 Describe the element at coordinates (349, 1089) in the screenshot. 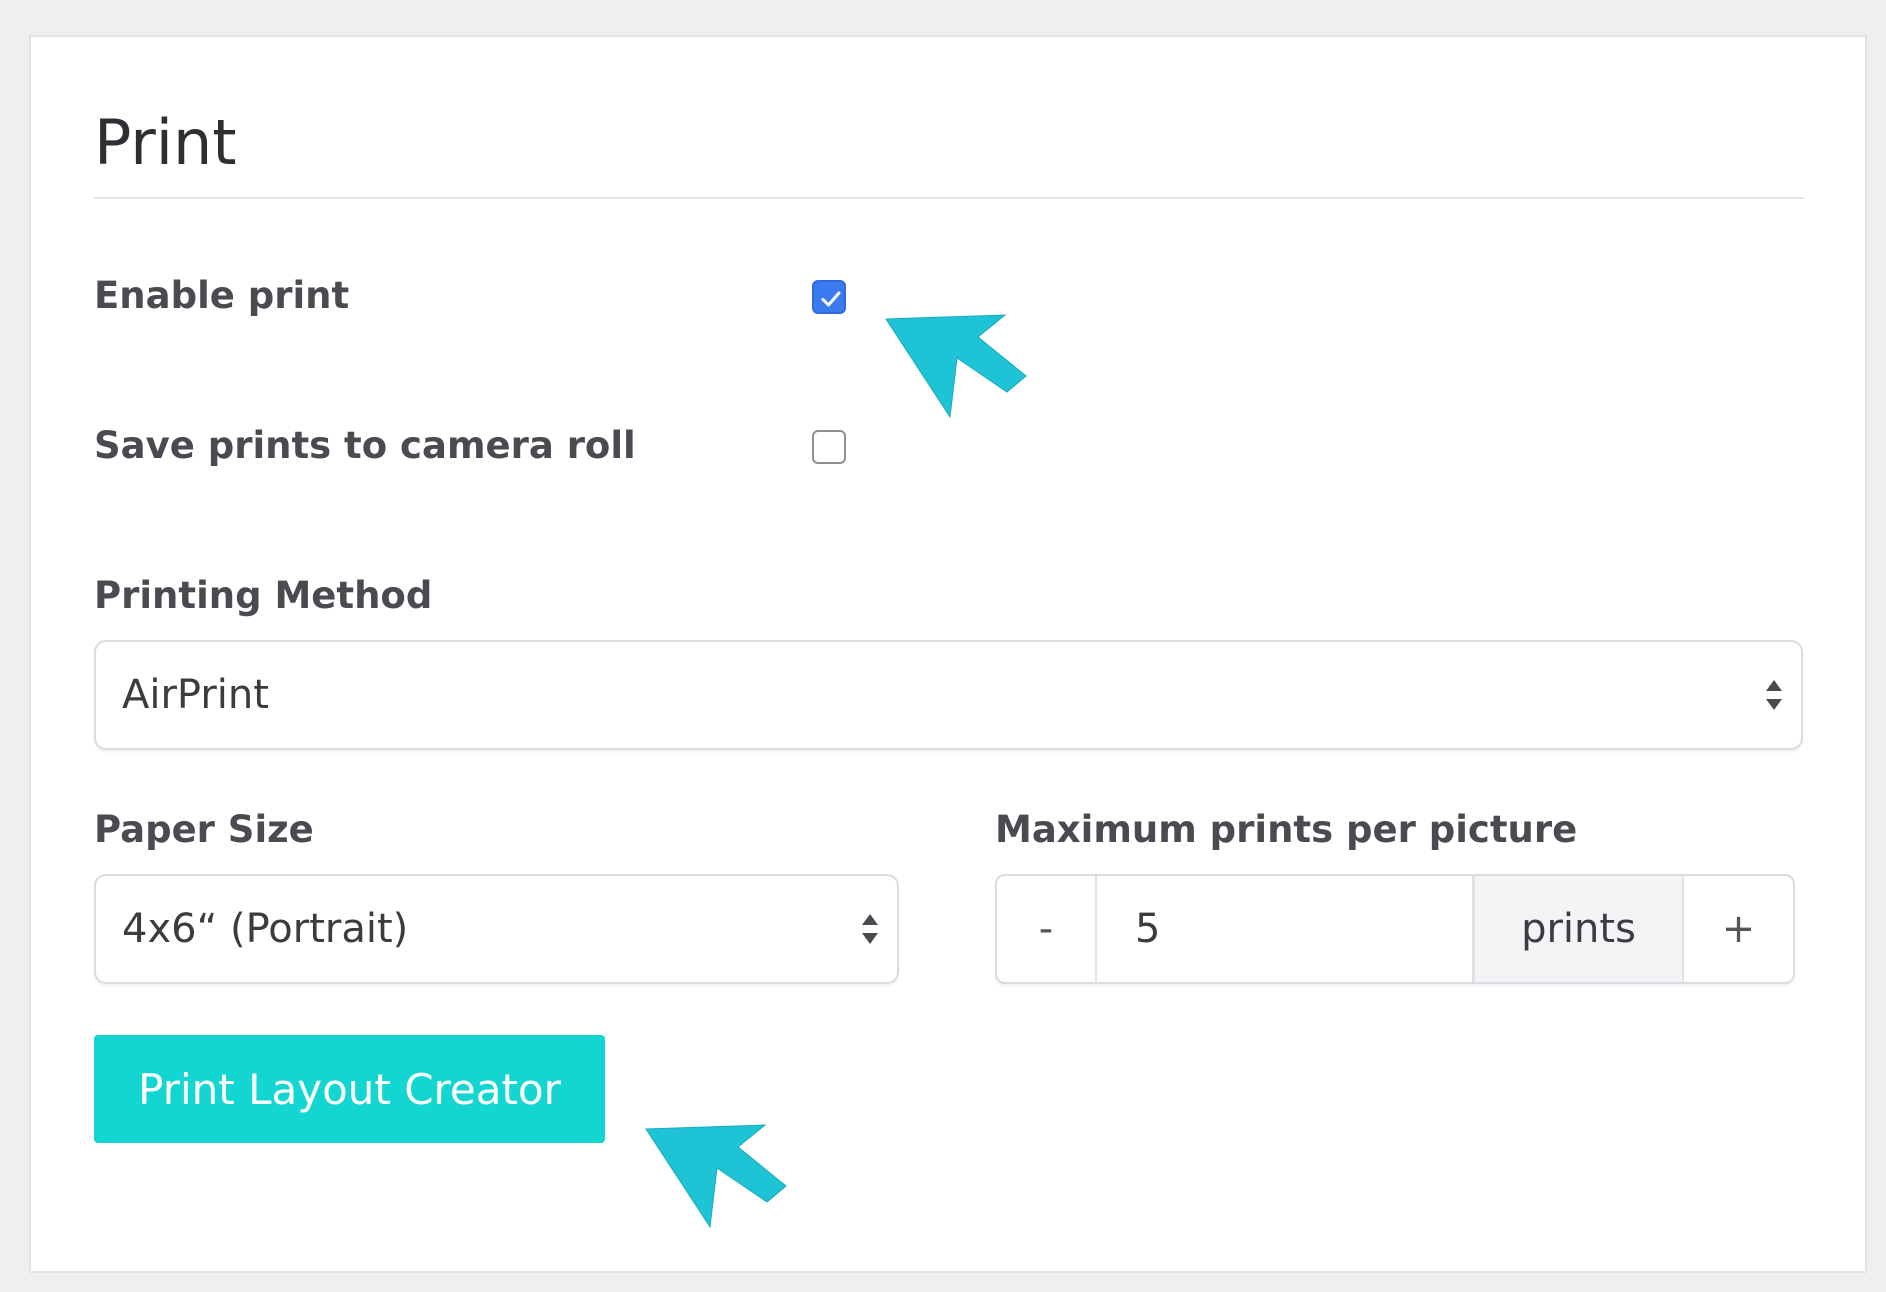

I see `print-layout-creator-button: Print Layout Creator` at that location.